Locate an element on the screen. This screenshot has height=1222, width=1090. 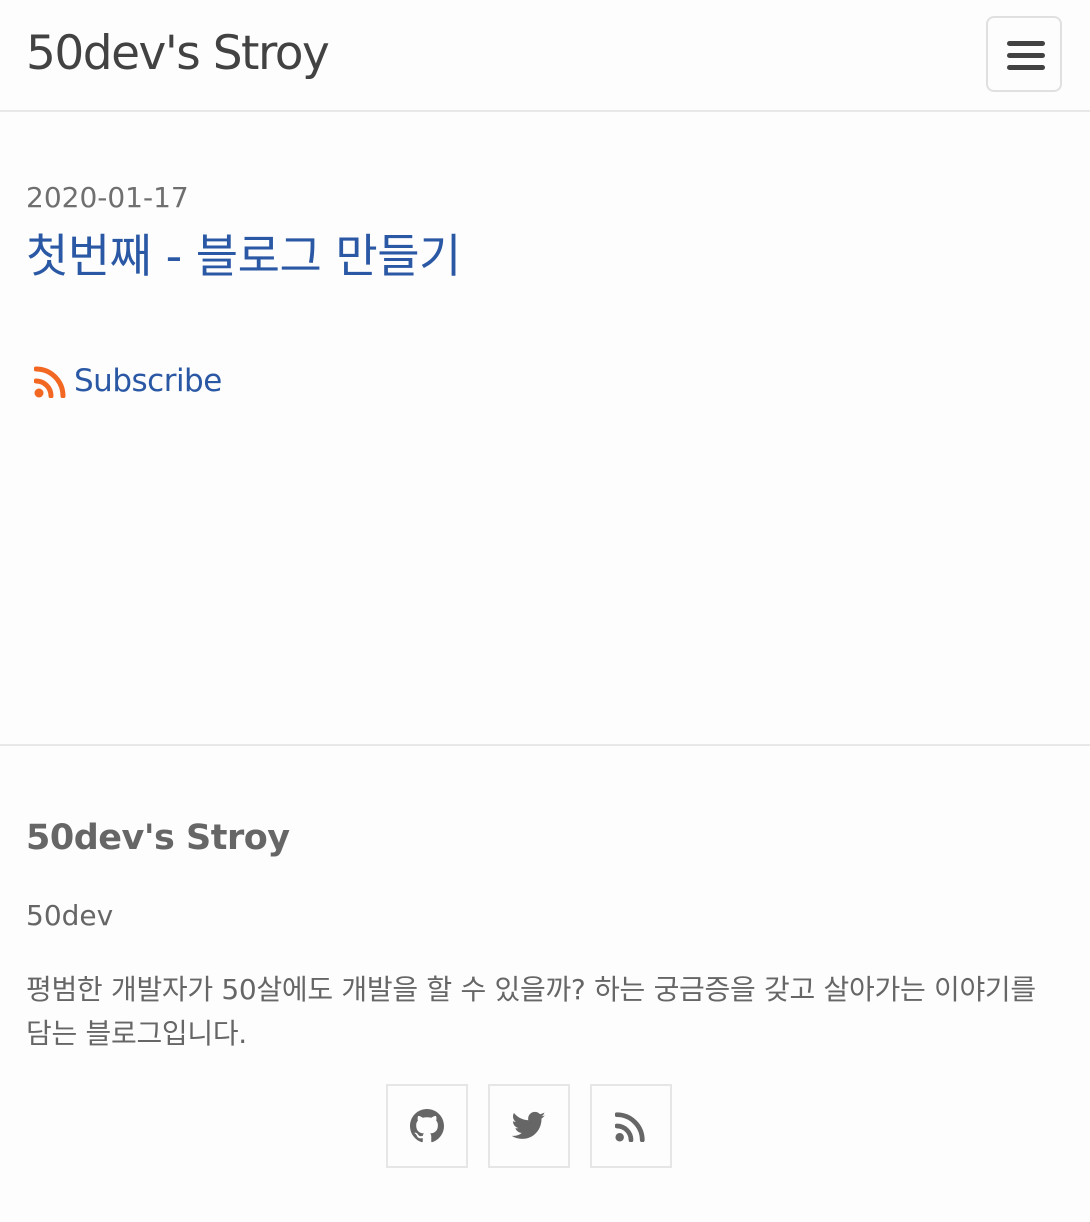
menu-toggle-button is located at coordinates (1024, 54).